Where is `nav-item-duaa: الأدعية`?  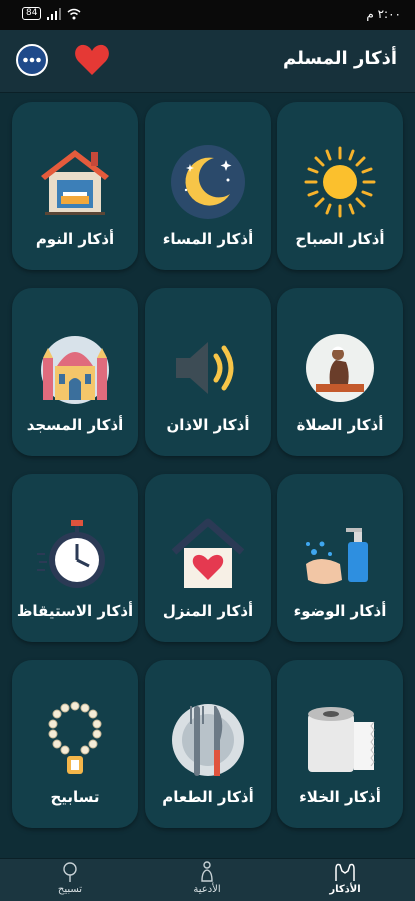 nav-item-duaa: الأدعية is located at coordinates (207, 880).